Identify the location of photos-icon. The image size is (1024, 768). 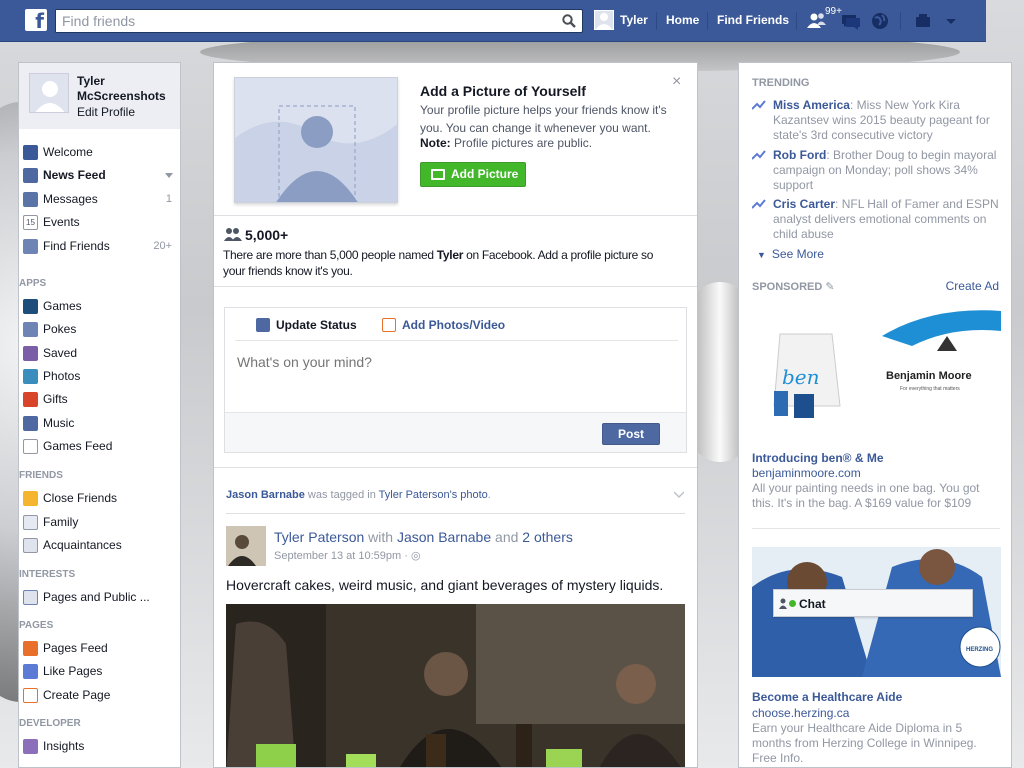
(30, 376).